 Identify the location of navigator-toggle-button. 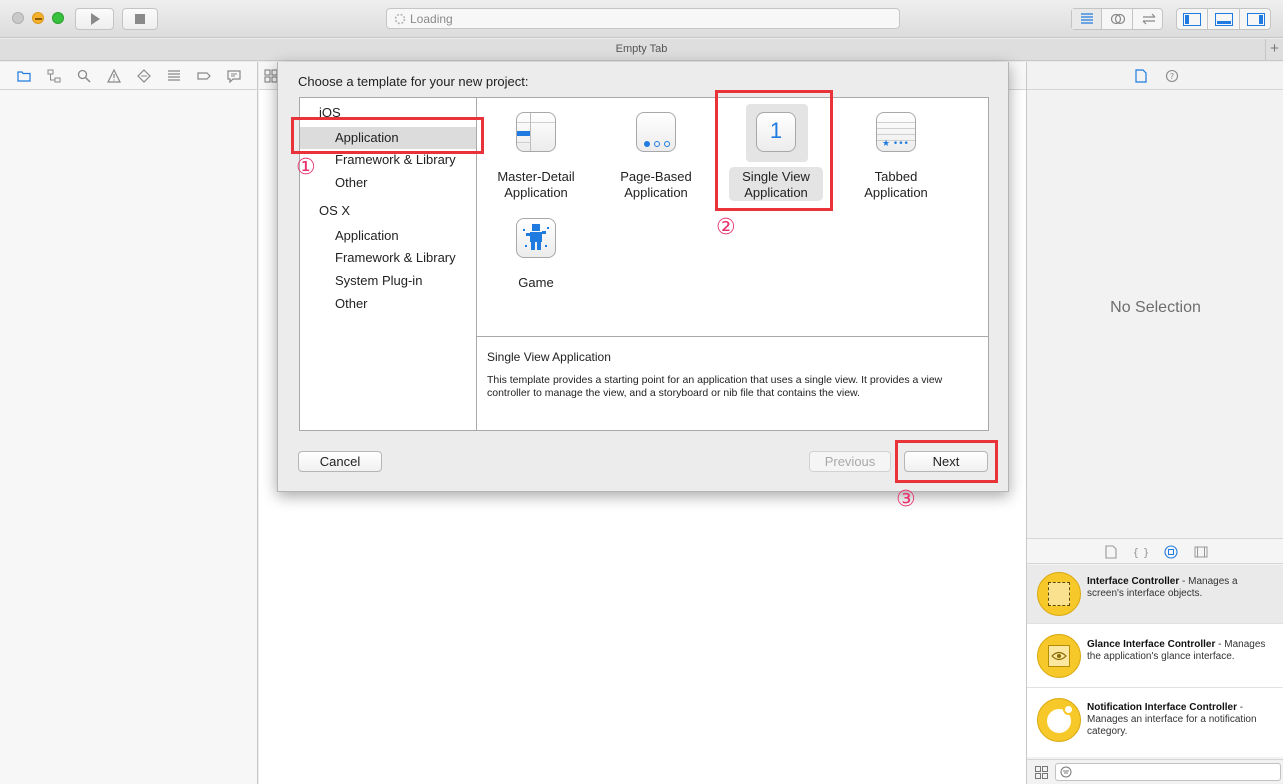
(1192, 19).